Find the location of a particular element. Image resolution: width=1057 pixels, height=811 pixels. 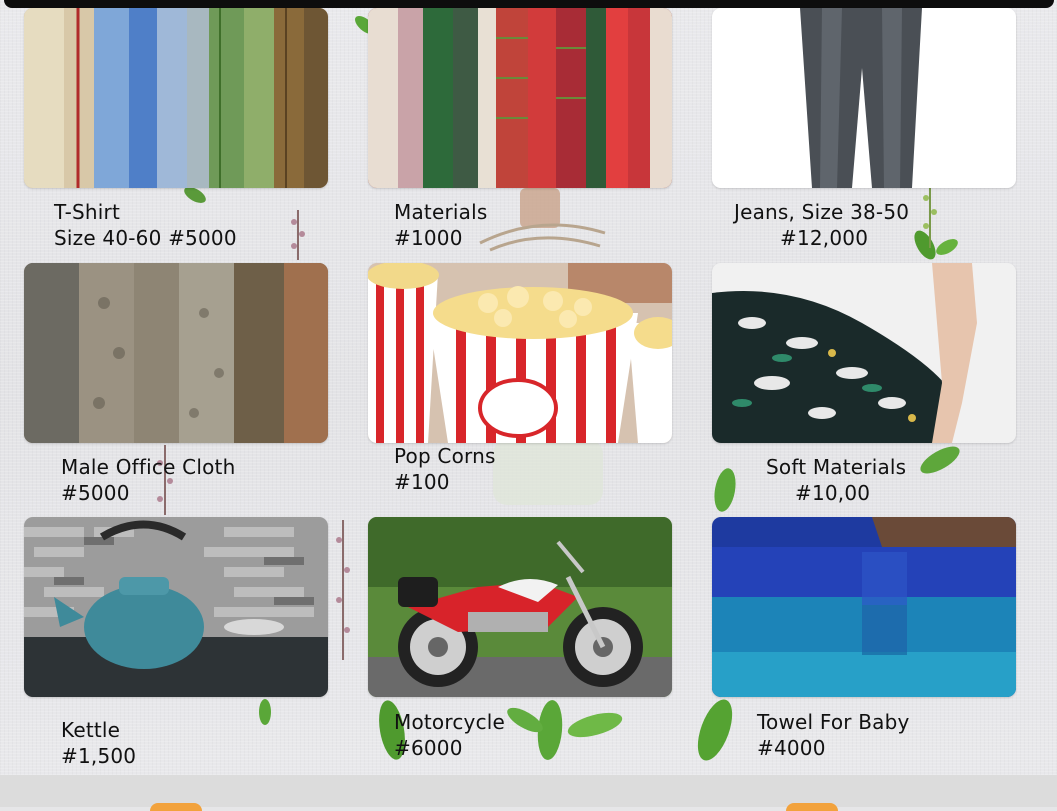

shirts-image is located at coordinates (176, 98).